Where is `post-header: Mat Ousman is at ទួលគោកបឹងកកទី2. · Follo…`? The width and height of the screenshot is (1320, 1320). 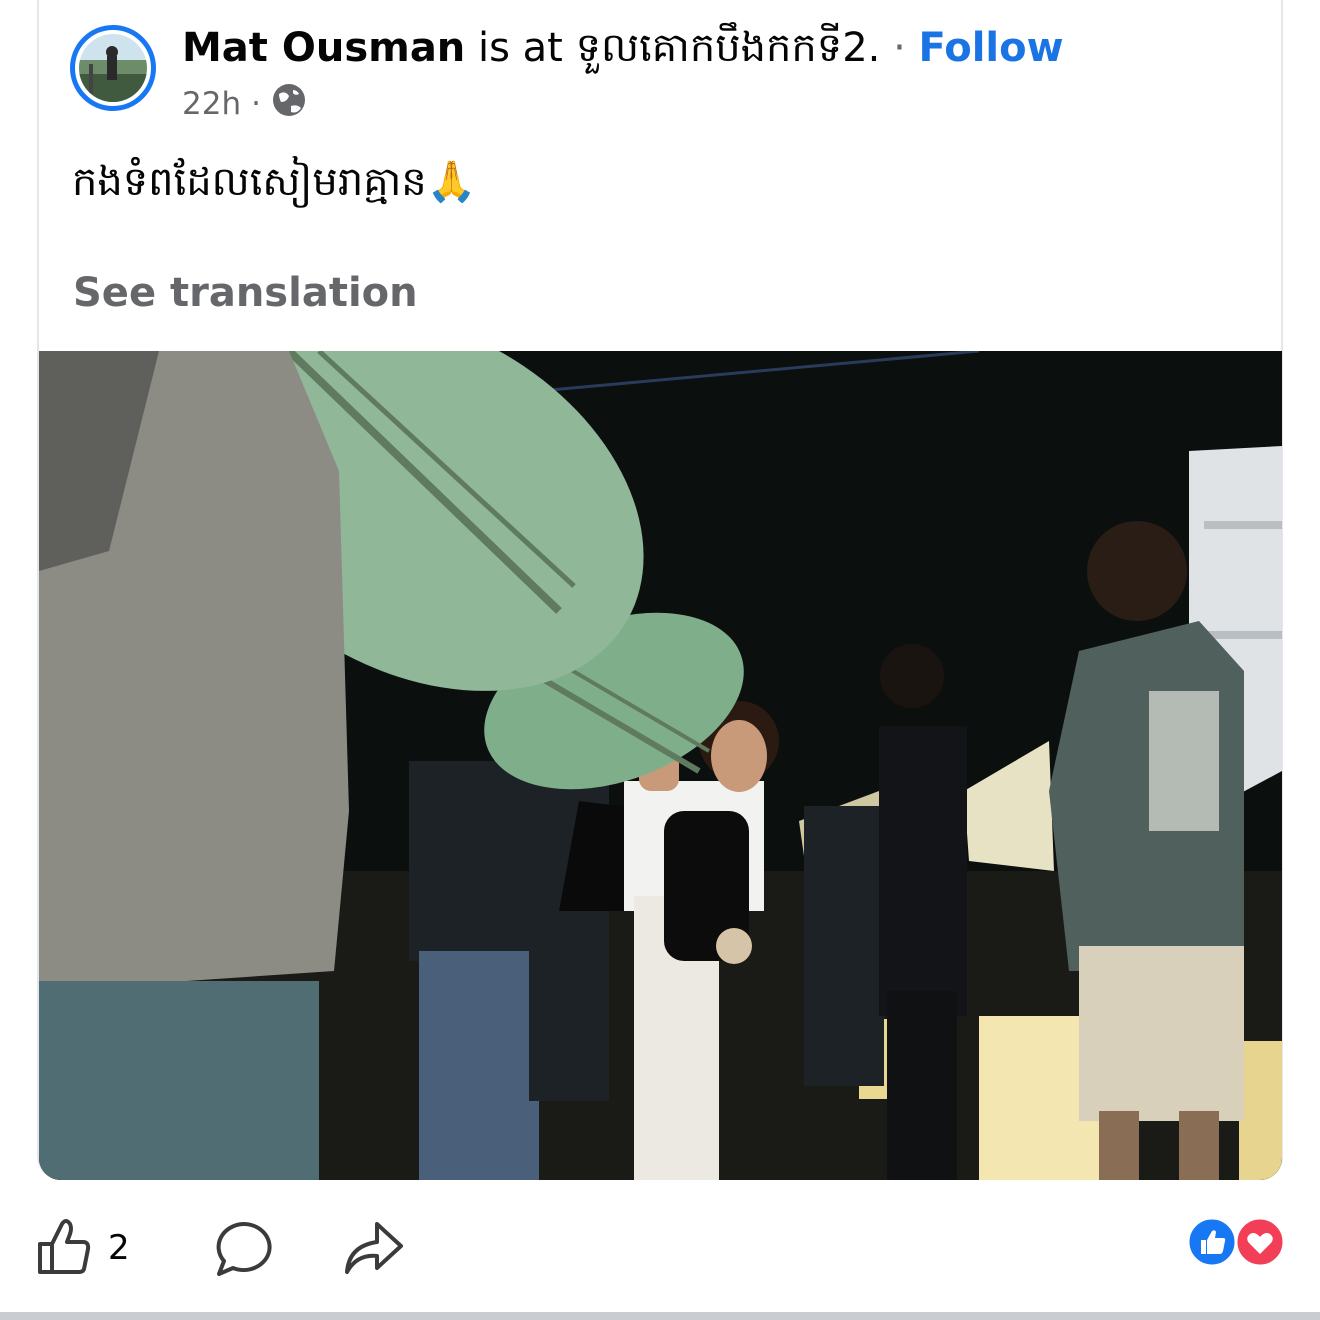 post-header: Mat Ousman is at ទួលគោកបឹងកកទី2. · Follo… is located at coordinates (623, 48).